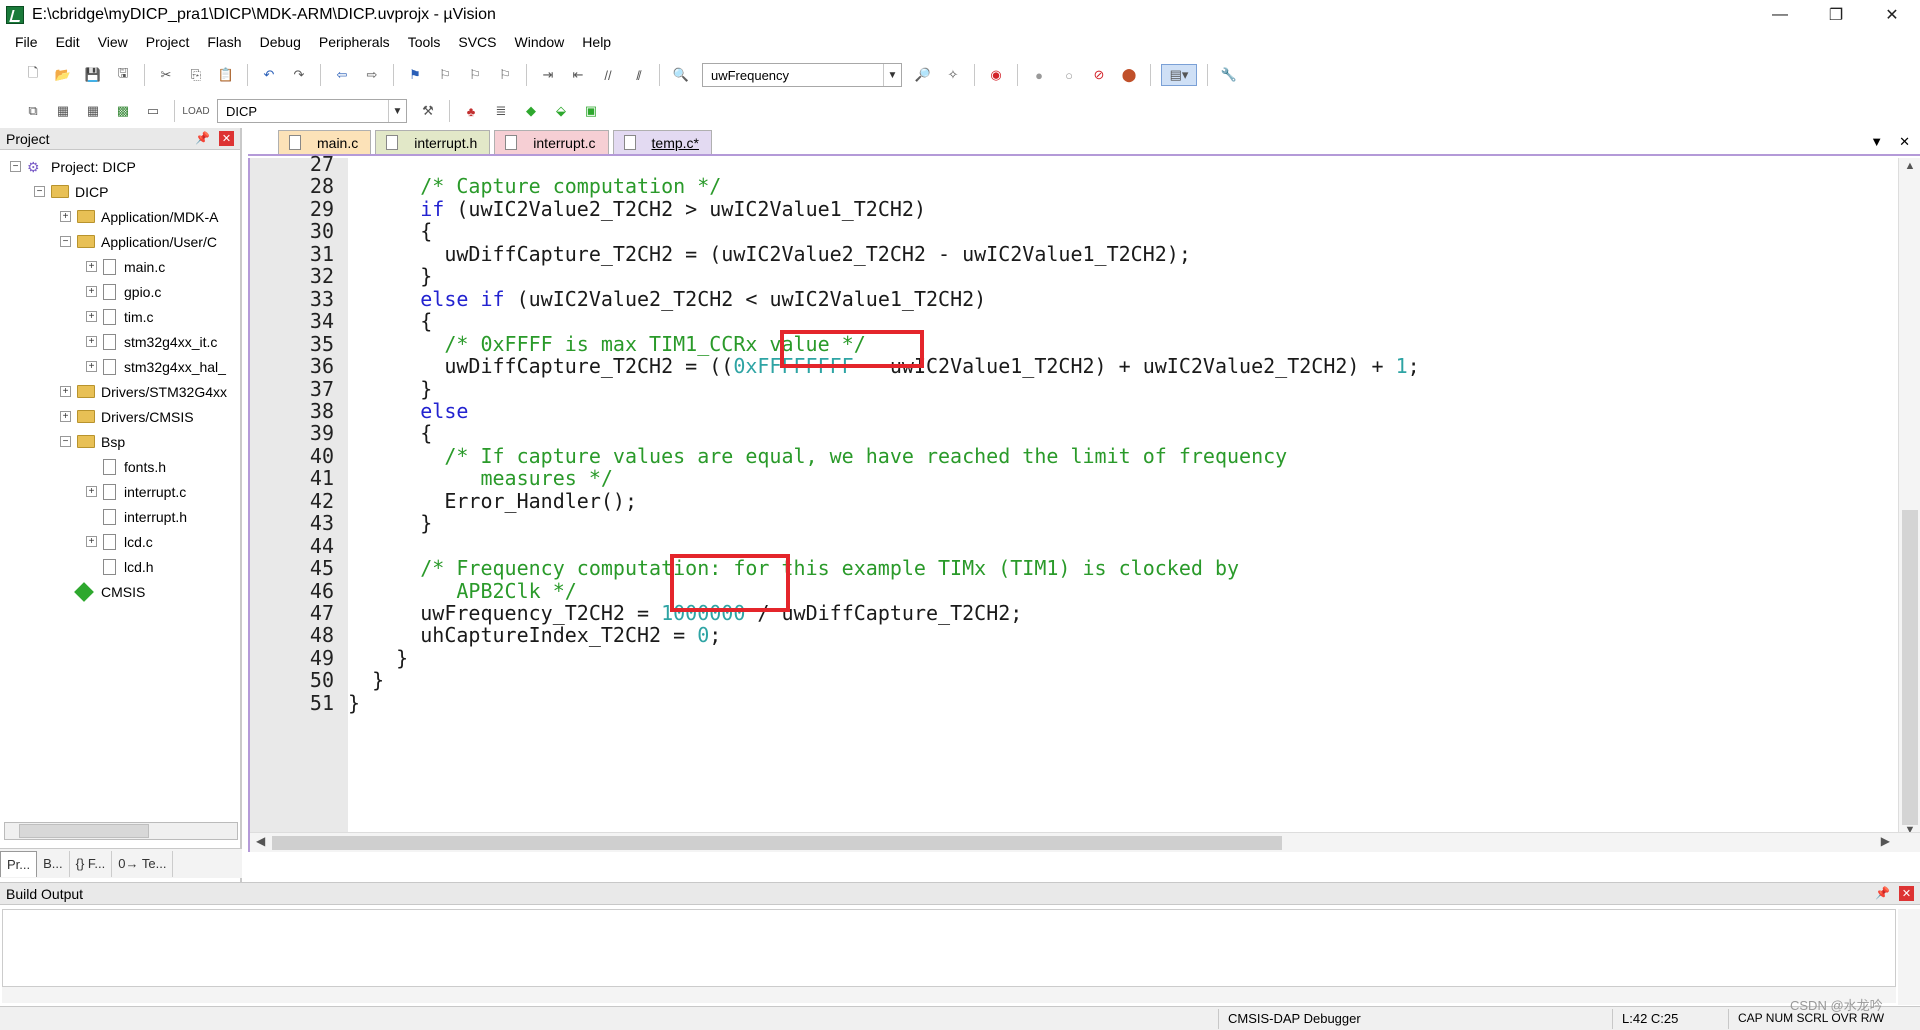 The width and height of the screenshot is (1920, 1030). What do you see at coordinates (1115, 388) in the screenshot?
I see `code-line: 37 }` at bounding box center [1115, 388].